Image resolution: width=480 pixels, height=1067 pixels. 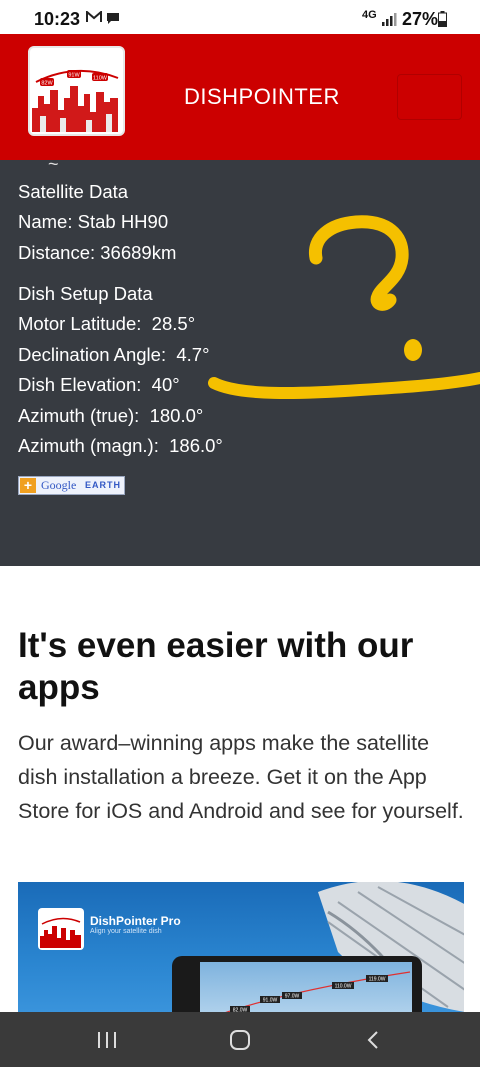 What do you see at coordinates (389, 19) in the screenshot?
I see `signal-icon` at bounding box center [389, 19].